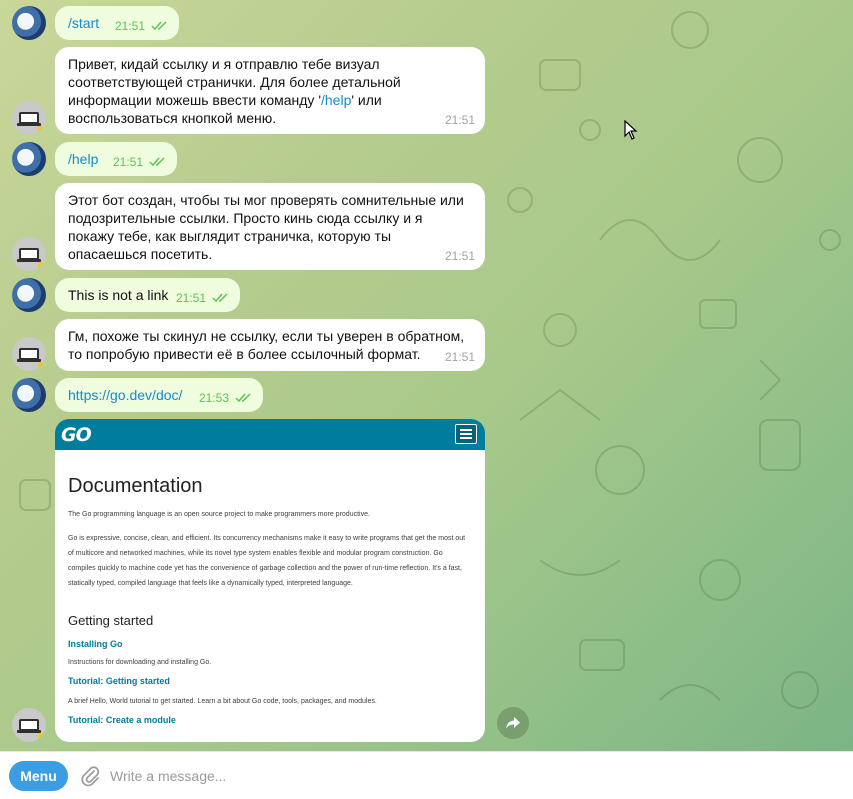 This screenshot has width=853, height=799. I want to click on message-bubble-outgoing: /help 21:51, so click(116, 159).